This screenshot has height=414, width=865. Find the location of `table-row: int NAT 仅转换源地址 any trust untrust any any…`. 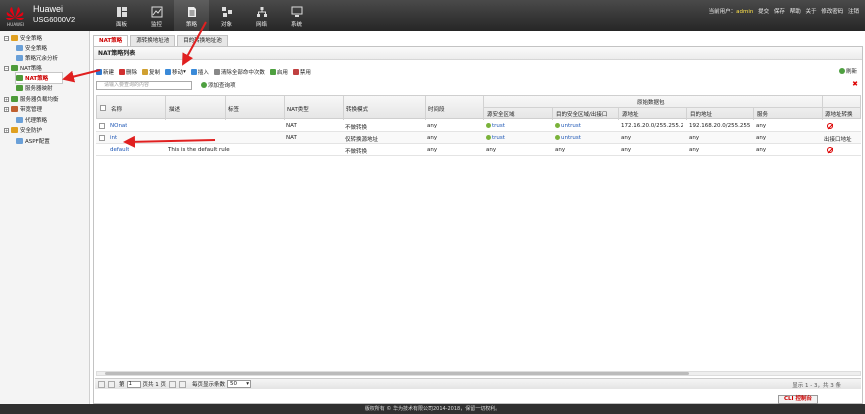

table-row: int NAT 仅转换源地址 any trust untrust any any… is located at coordinates (478, 138).